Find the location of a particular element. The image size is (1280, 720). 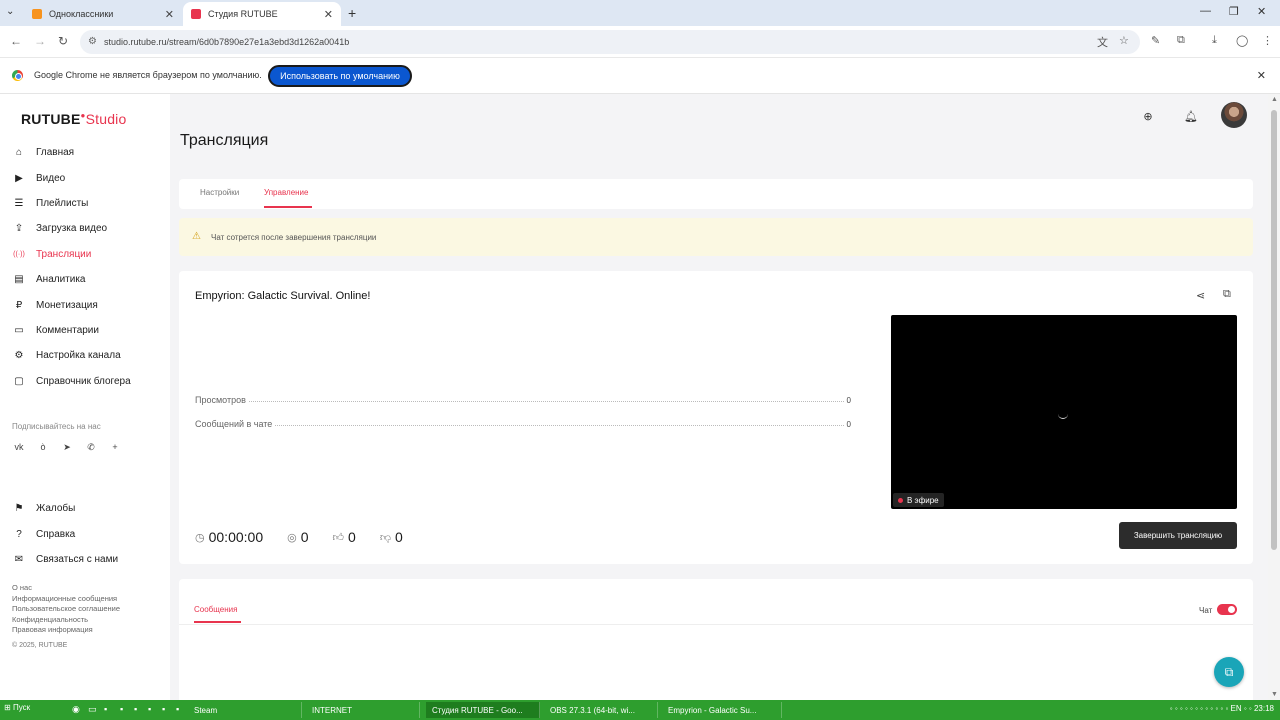

profile-icon: ◯ is located at coordinates (1242, 40).